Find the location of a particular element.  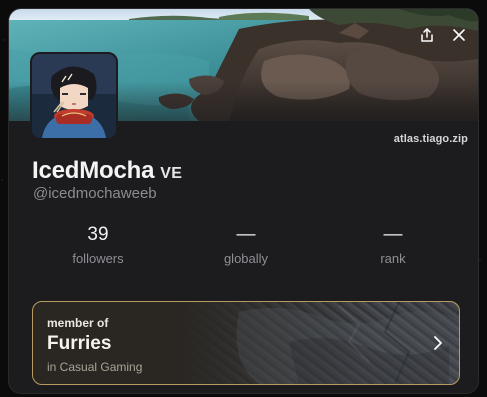

close-button is located at coordinates (459, 35).